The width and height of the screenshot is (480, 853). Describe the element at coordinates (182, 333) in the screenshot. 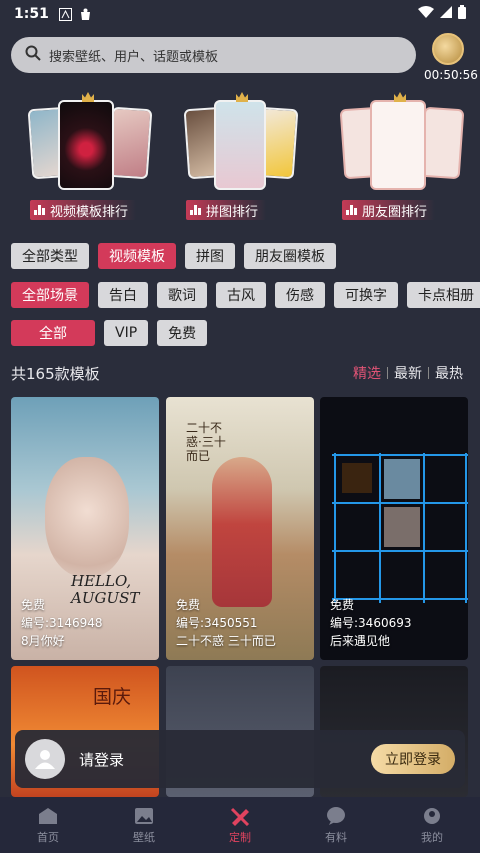

I see `chip-price-free: 免费` at that location.